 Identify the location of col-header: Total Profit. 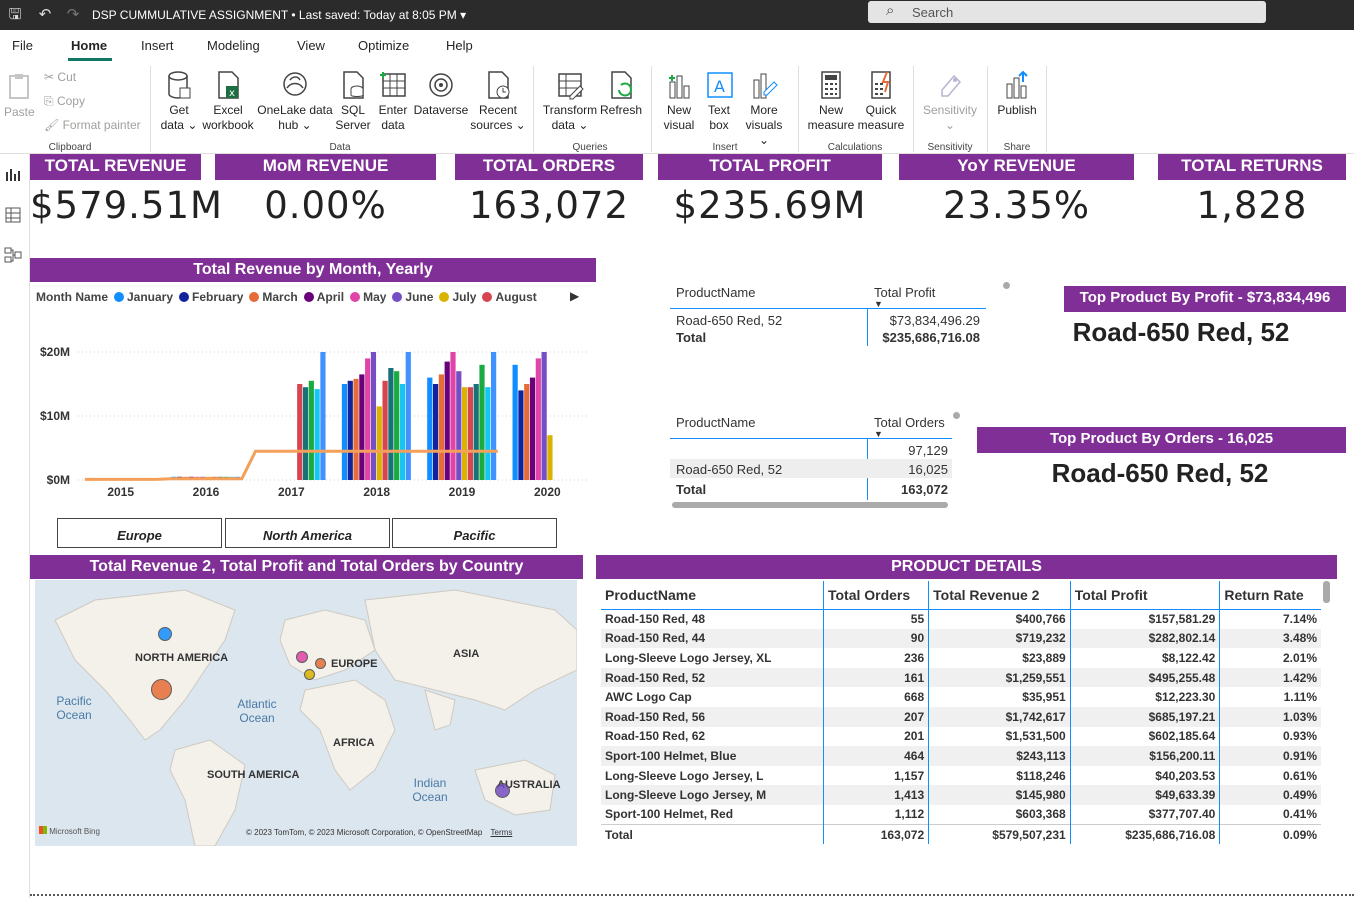
(1144, 595).